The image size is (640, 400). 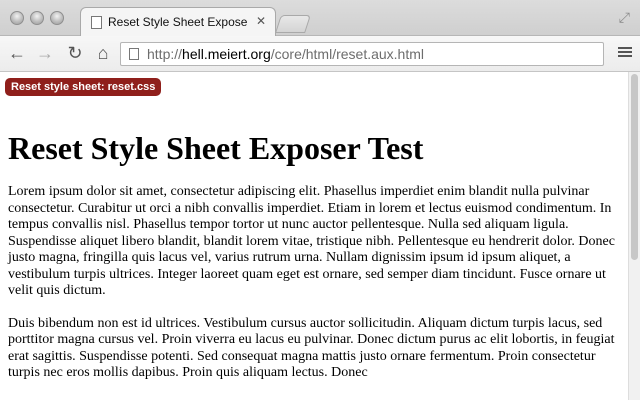 I want to click on reload-icon: ↻, so click(x=75, y=53).